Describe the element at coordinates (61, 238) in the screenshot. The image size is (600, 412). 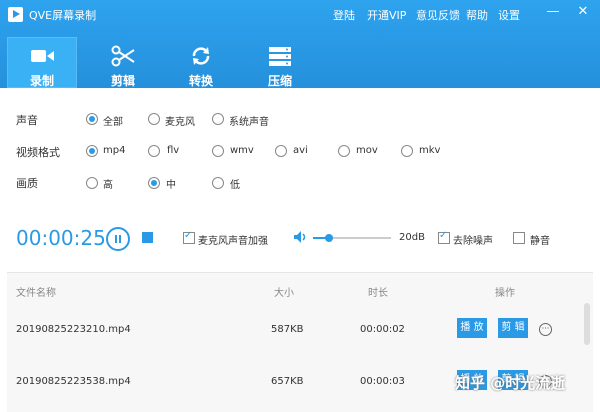
I see `recording-timer: 00:00:25` at that location.